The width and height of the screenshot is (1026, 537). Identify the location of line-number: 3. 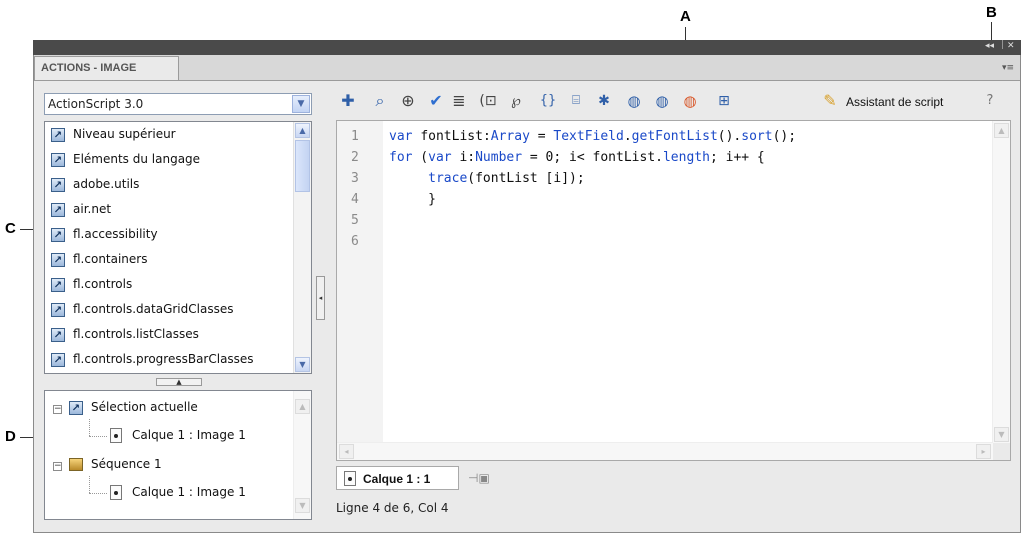
(355, 178).